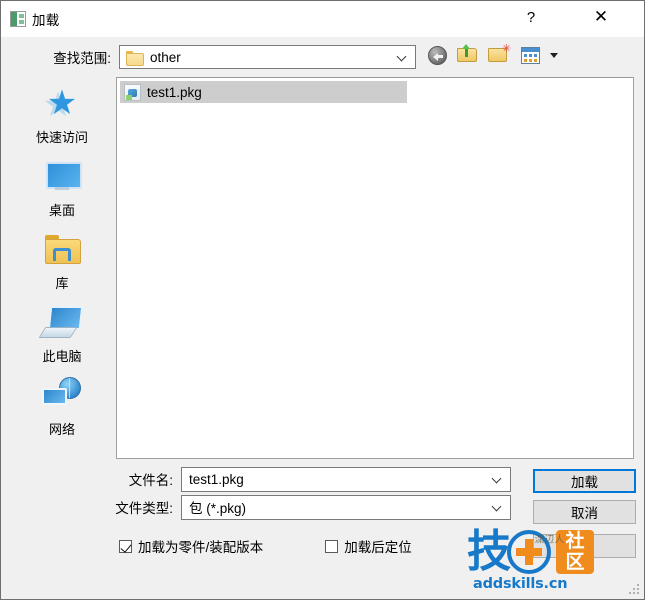 This screenshot has width=645, height=600. I want to click on sidebar-item-label: 桌面, so click(61, 210).